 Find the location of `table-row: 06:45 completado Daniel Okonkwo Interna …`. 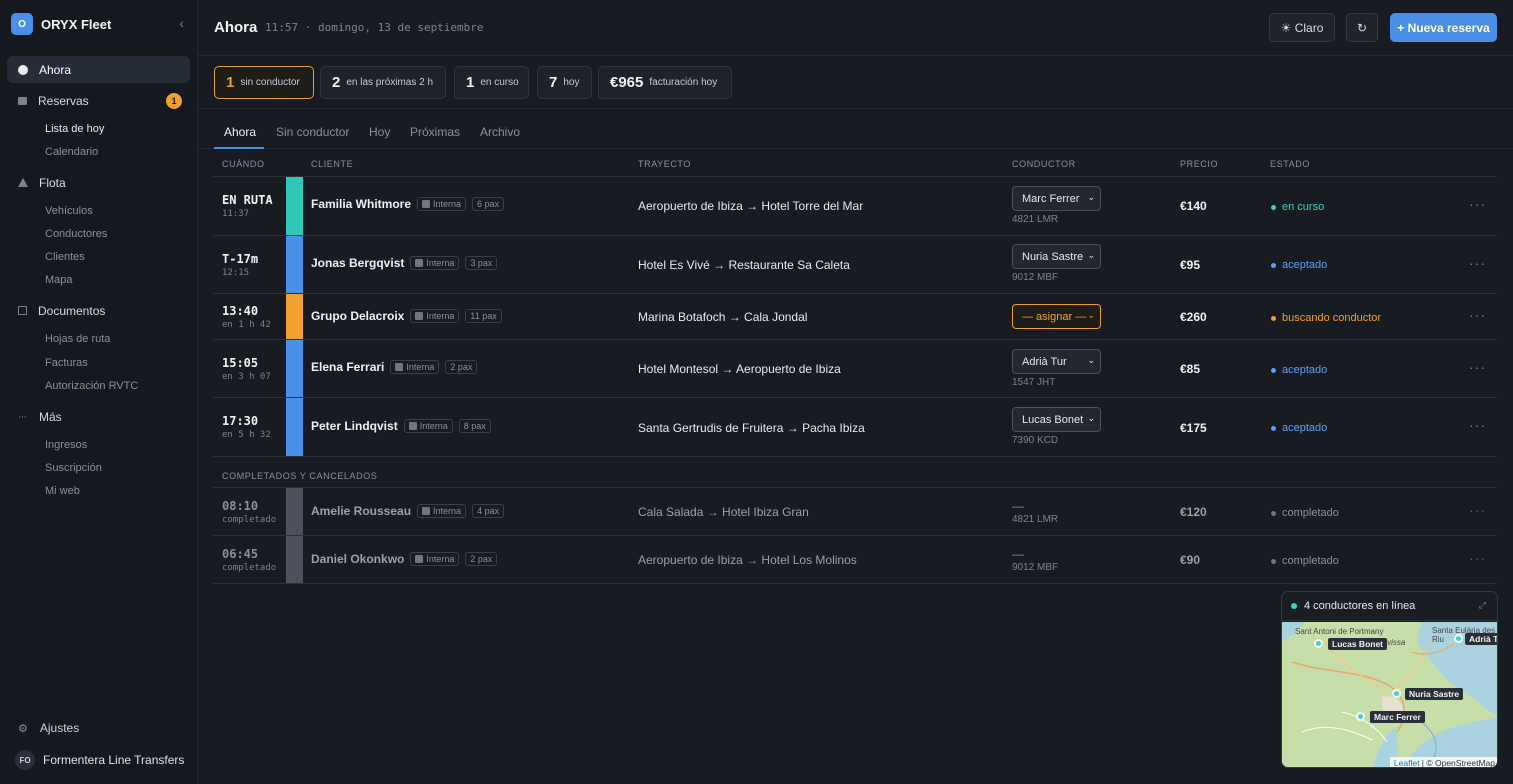

table-row: 06:45 completado Daniel Okonkwo Interna … is located at coordinates (855, 560).